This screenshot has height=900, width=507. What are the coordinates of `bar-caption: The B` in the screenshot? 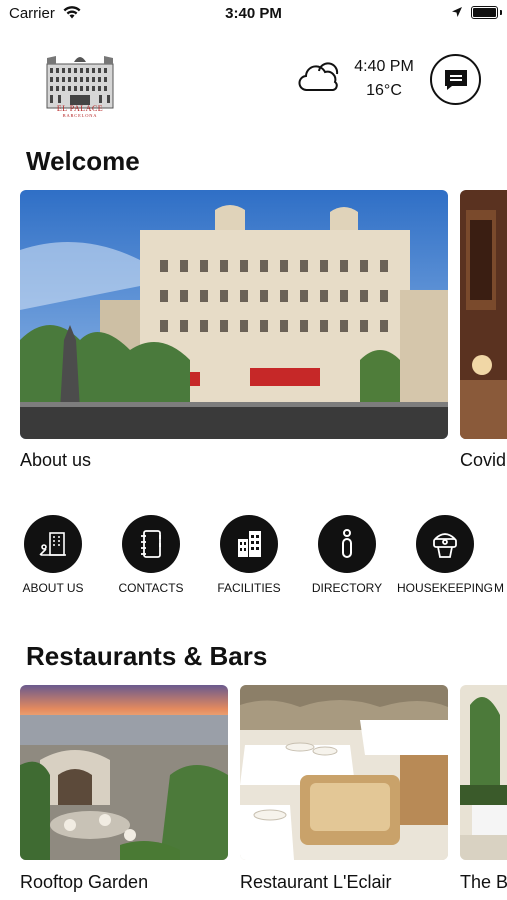 It's located at (483, 882).